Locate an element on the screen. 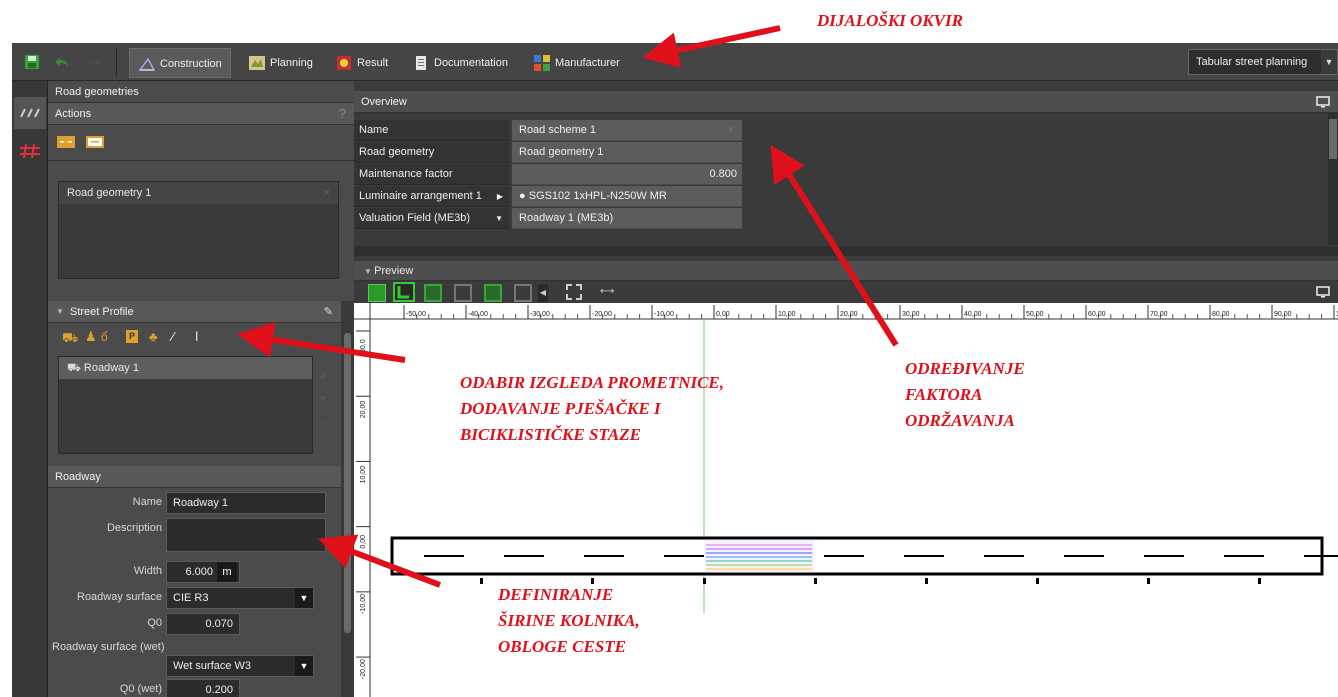 This screenshot has width=1338, height=697. annotation-line: DODAVANJE PJEŠAČKE I is located at coordinates (560, 408).